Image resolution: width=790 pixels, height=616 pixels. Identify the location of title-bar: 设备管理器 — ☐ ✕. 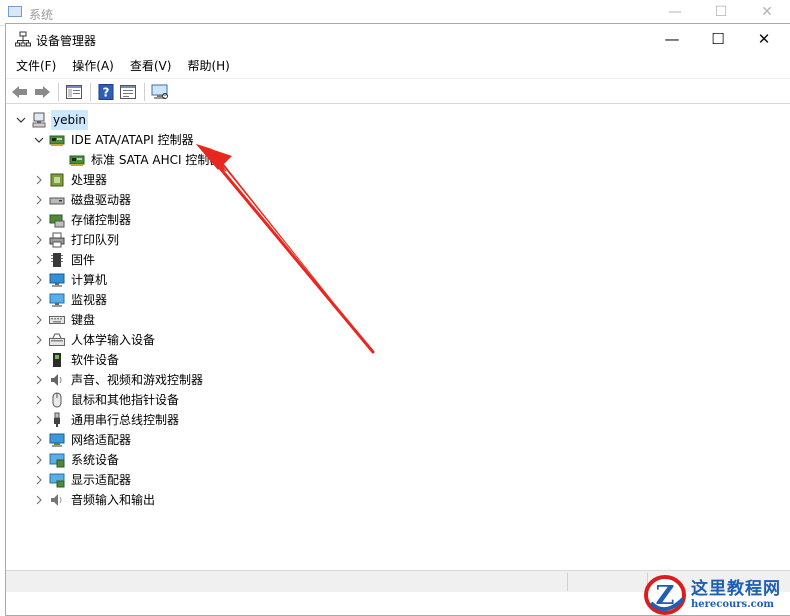
(398, 39).